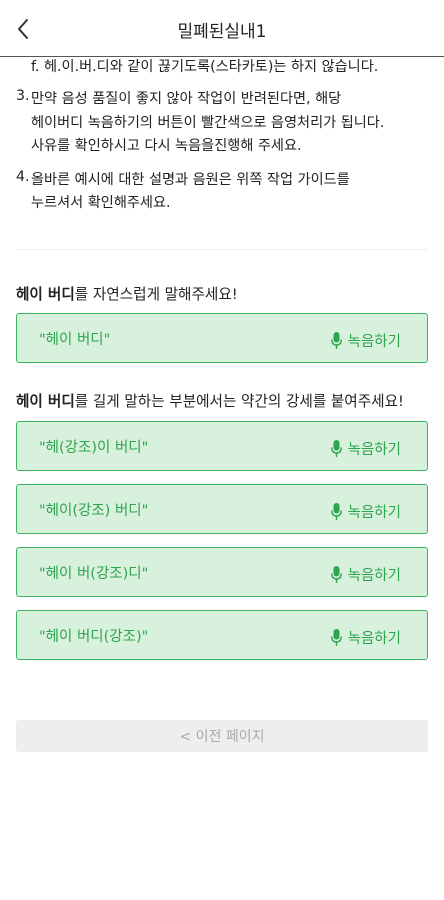 The image size is (444, 900). Describe the element at coordinates (156, 294) in the screenshot. I see `section-1-title-rest: 를 자연스럽게 말해주세요!` at that location.